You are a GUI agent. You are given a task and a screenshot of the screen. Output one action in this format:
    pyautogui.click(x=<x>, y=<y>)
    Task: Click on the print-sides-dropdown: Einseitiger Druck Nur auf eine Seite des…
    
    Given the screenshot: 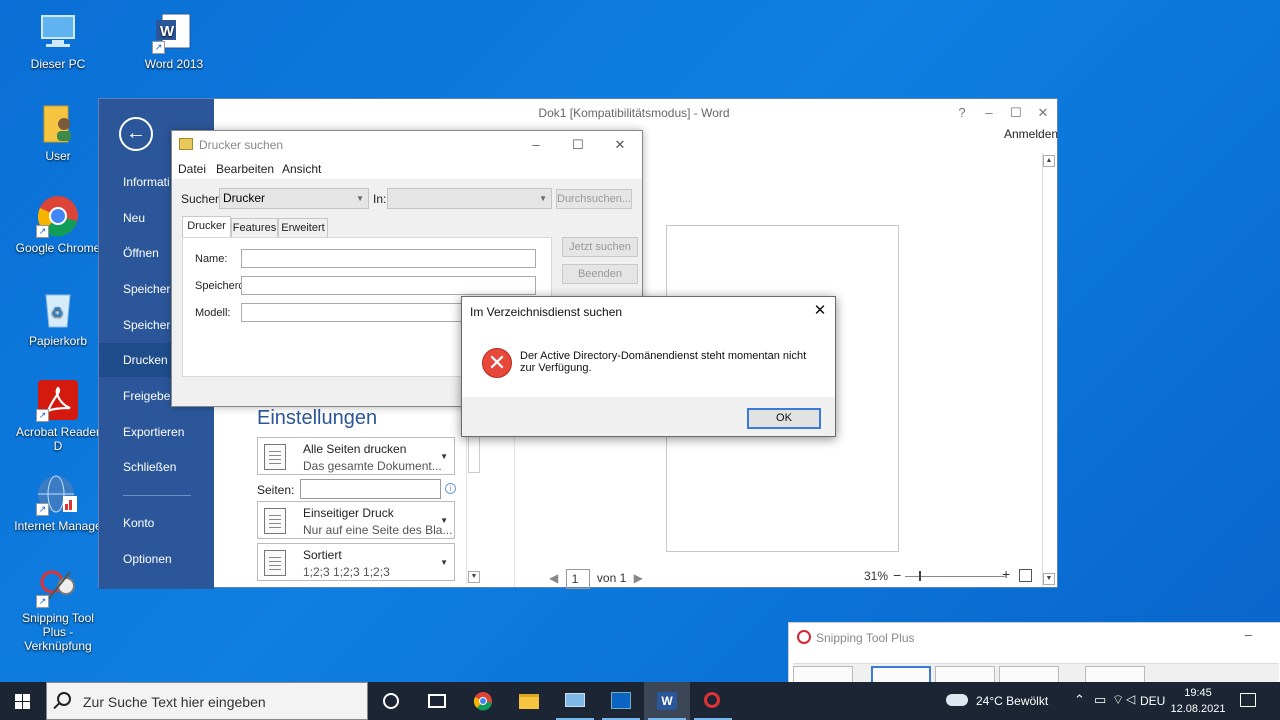 What is the action you would take?
    pyautogui.click(x=356, y=520)
    